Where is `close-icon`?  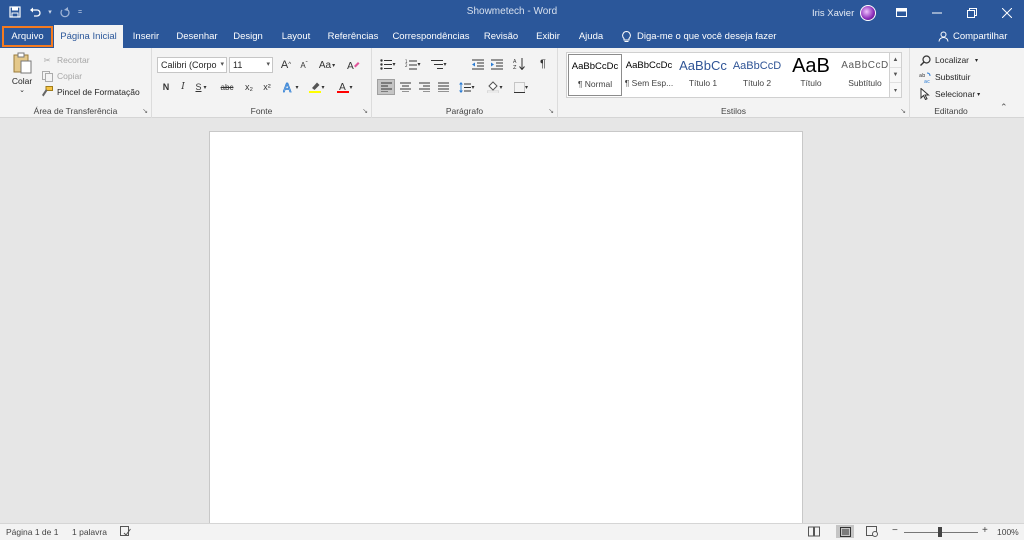
close-icon is located at coordinates (1006, 12).